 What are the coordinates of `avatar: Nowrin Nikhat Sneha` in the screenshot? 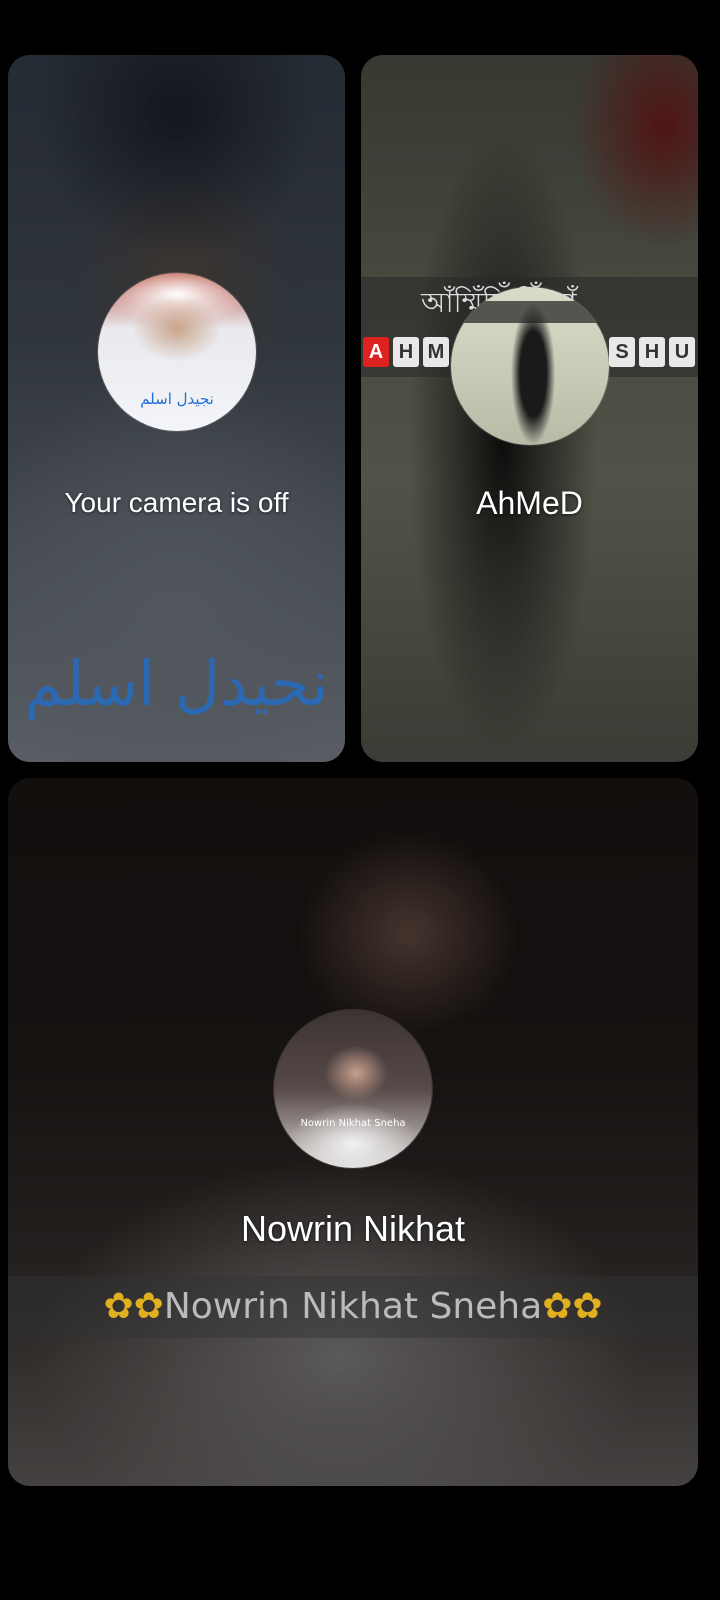 It's located at (353, 1089).